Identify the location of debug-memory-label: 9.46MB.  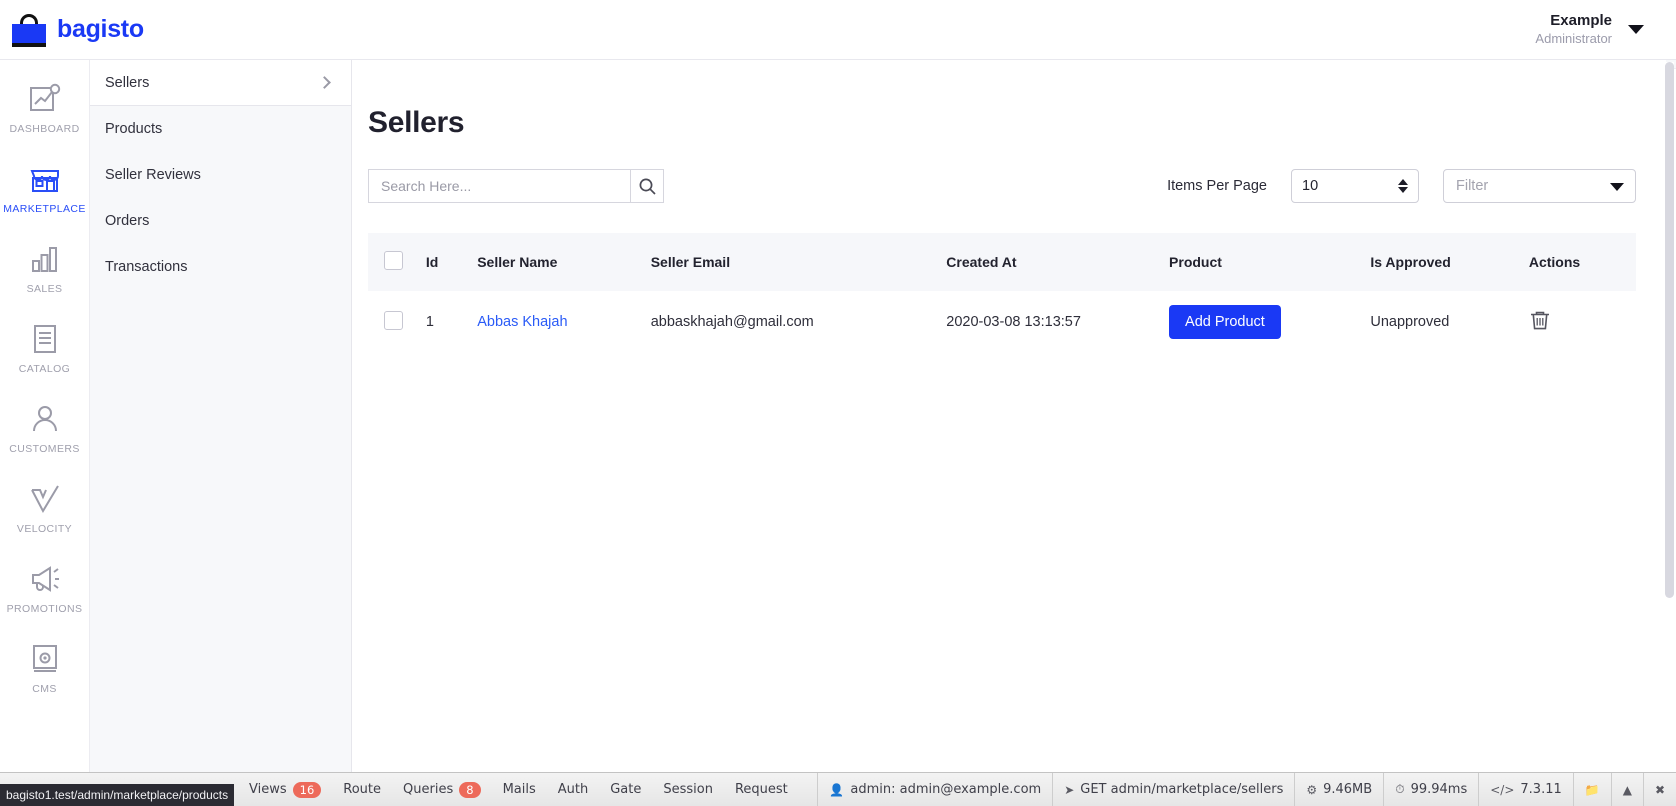
(1348, 789).